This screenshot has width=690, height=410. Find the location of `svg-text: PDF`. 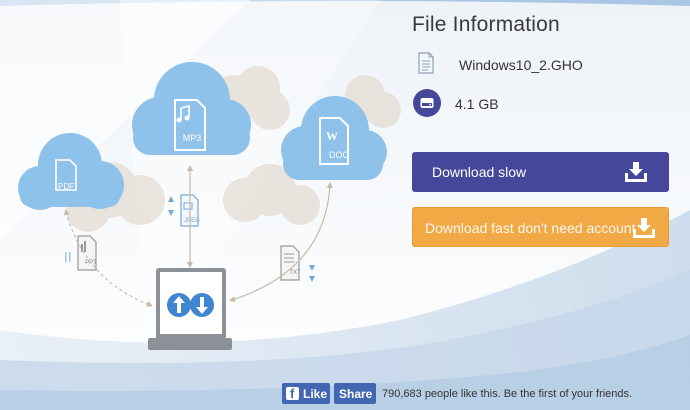

svg-text: PDF is located at coordinates (66, 186).